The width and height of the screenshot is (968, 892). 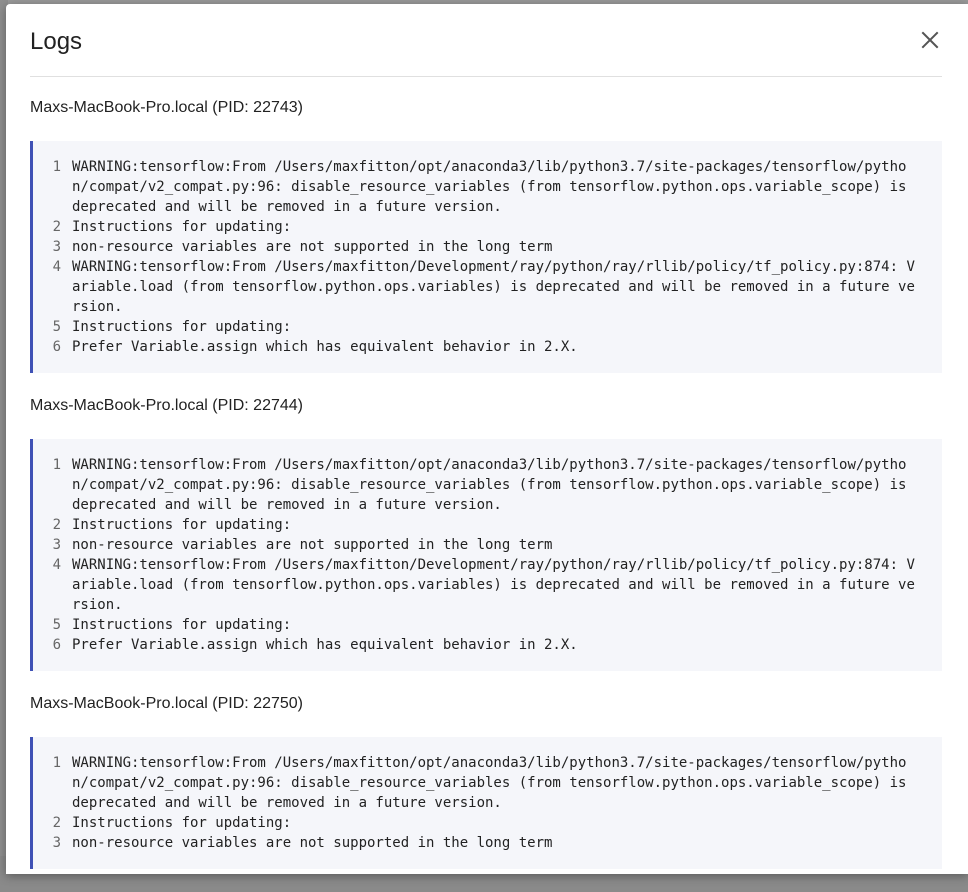 I want to click on close-button, so click(x=930, y=40).